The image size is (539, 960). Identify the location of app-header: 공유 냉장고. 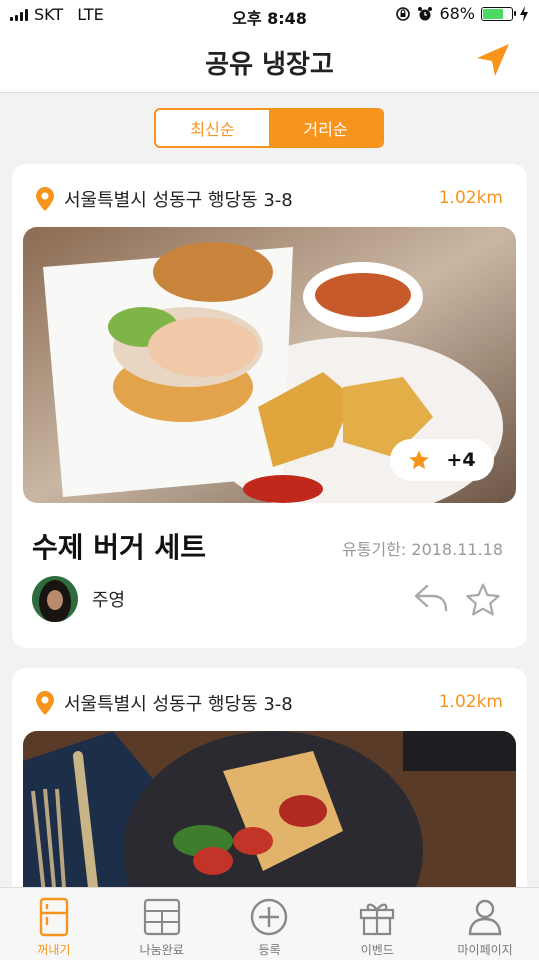
(269, 61).